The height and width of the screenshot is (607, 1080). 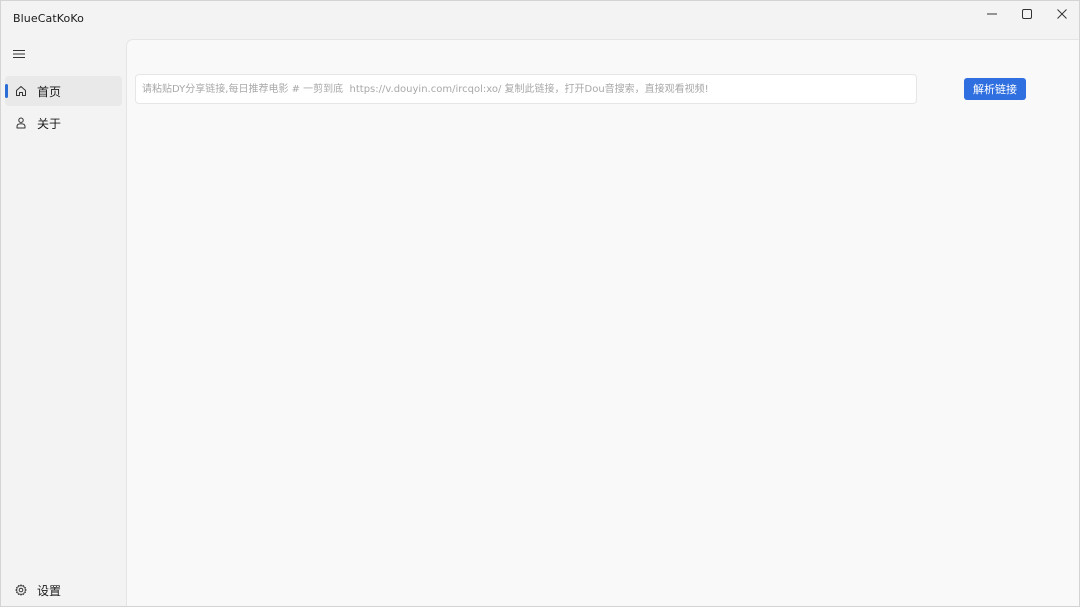 What do you see at coordinates (63, 123) in the screenshot?
I see `sidebar-item-about: 关于` at bounding box center [63, 123].